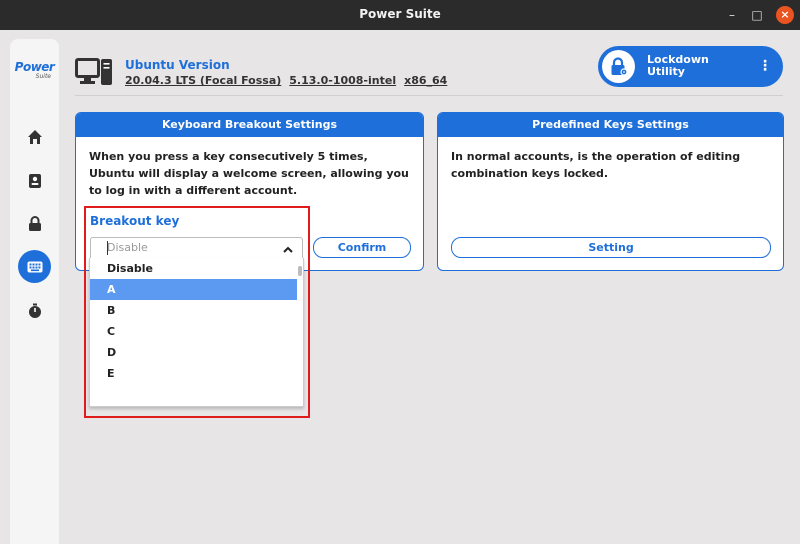 The height and width of the screenshot is (544, 800). Describe the element at coordinates (362, 247) in the screenshot. I see `confirm-button: Confirm` at that location.